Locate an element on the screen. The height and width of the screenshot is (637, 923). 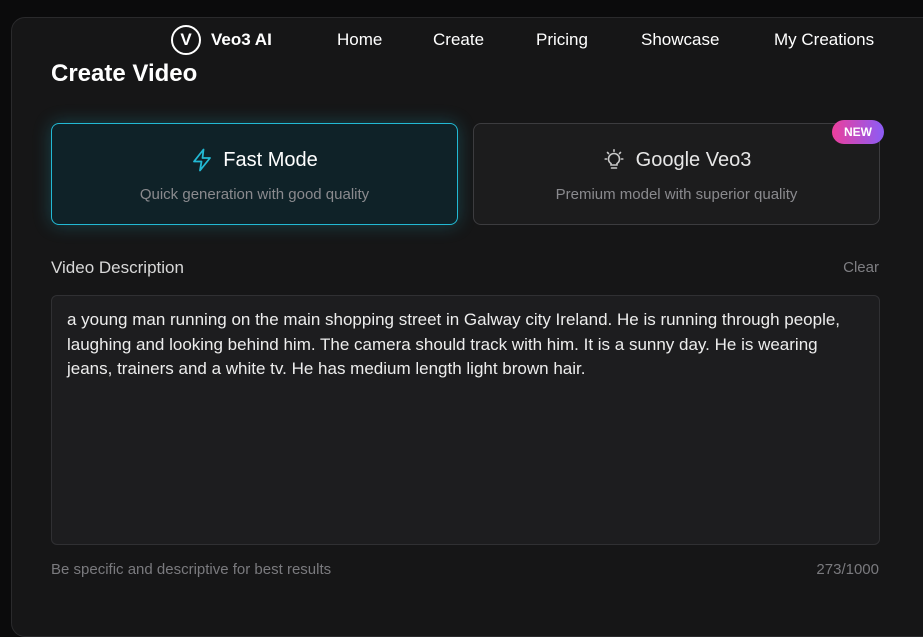
mode-card-veo-header: Google Veo3 is located at coordinates (676, 160).